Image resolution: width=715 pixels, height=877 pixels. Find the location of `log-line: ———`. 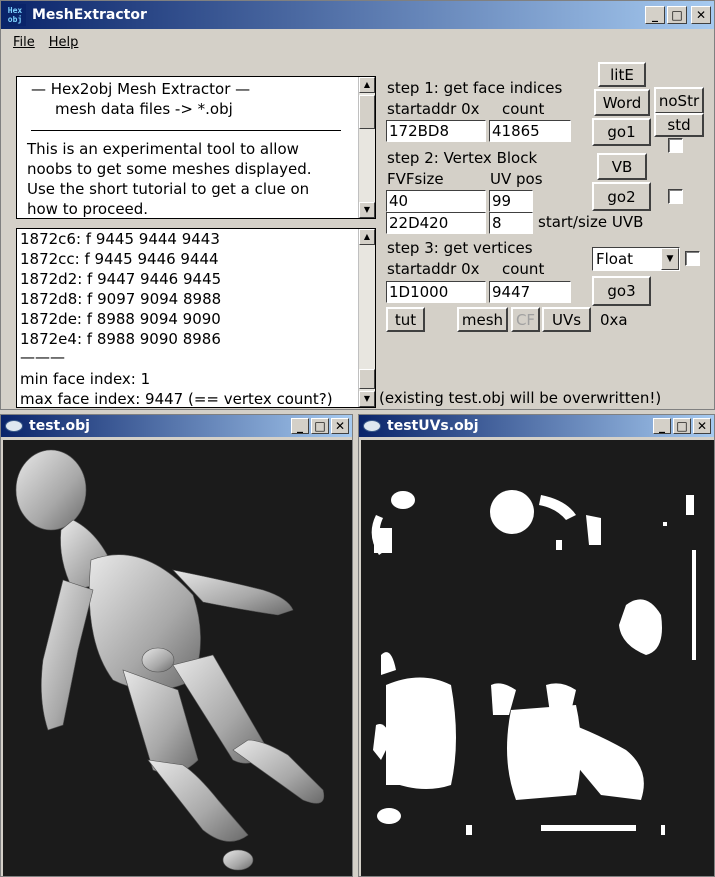

log-line: ——— is located at coordinates (42, 357).